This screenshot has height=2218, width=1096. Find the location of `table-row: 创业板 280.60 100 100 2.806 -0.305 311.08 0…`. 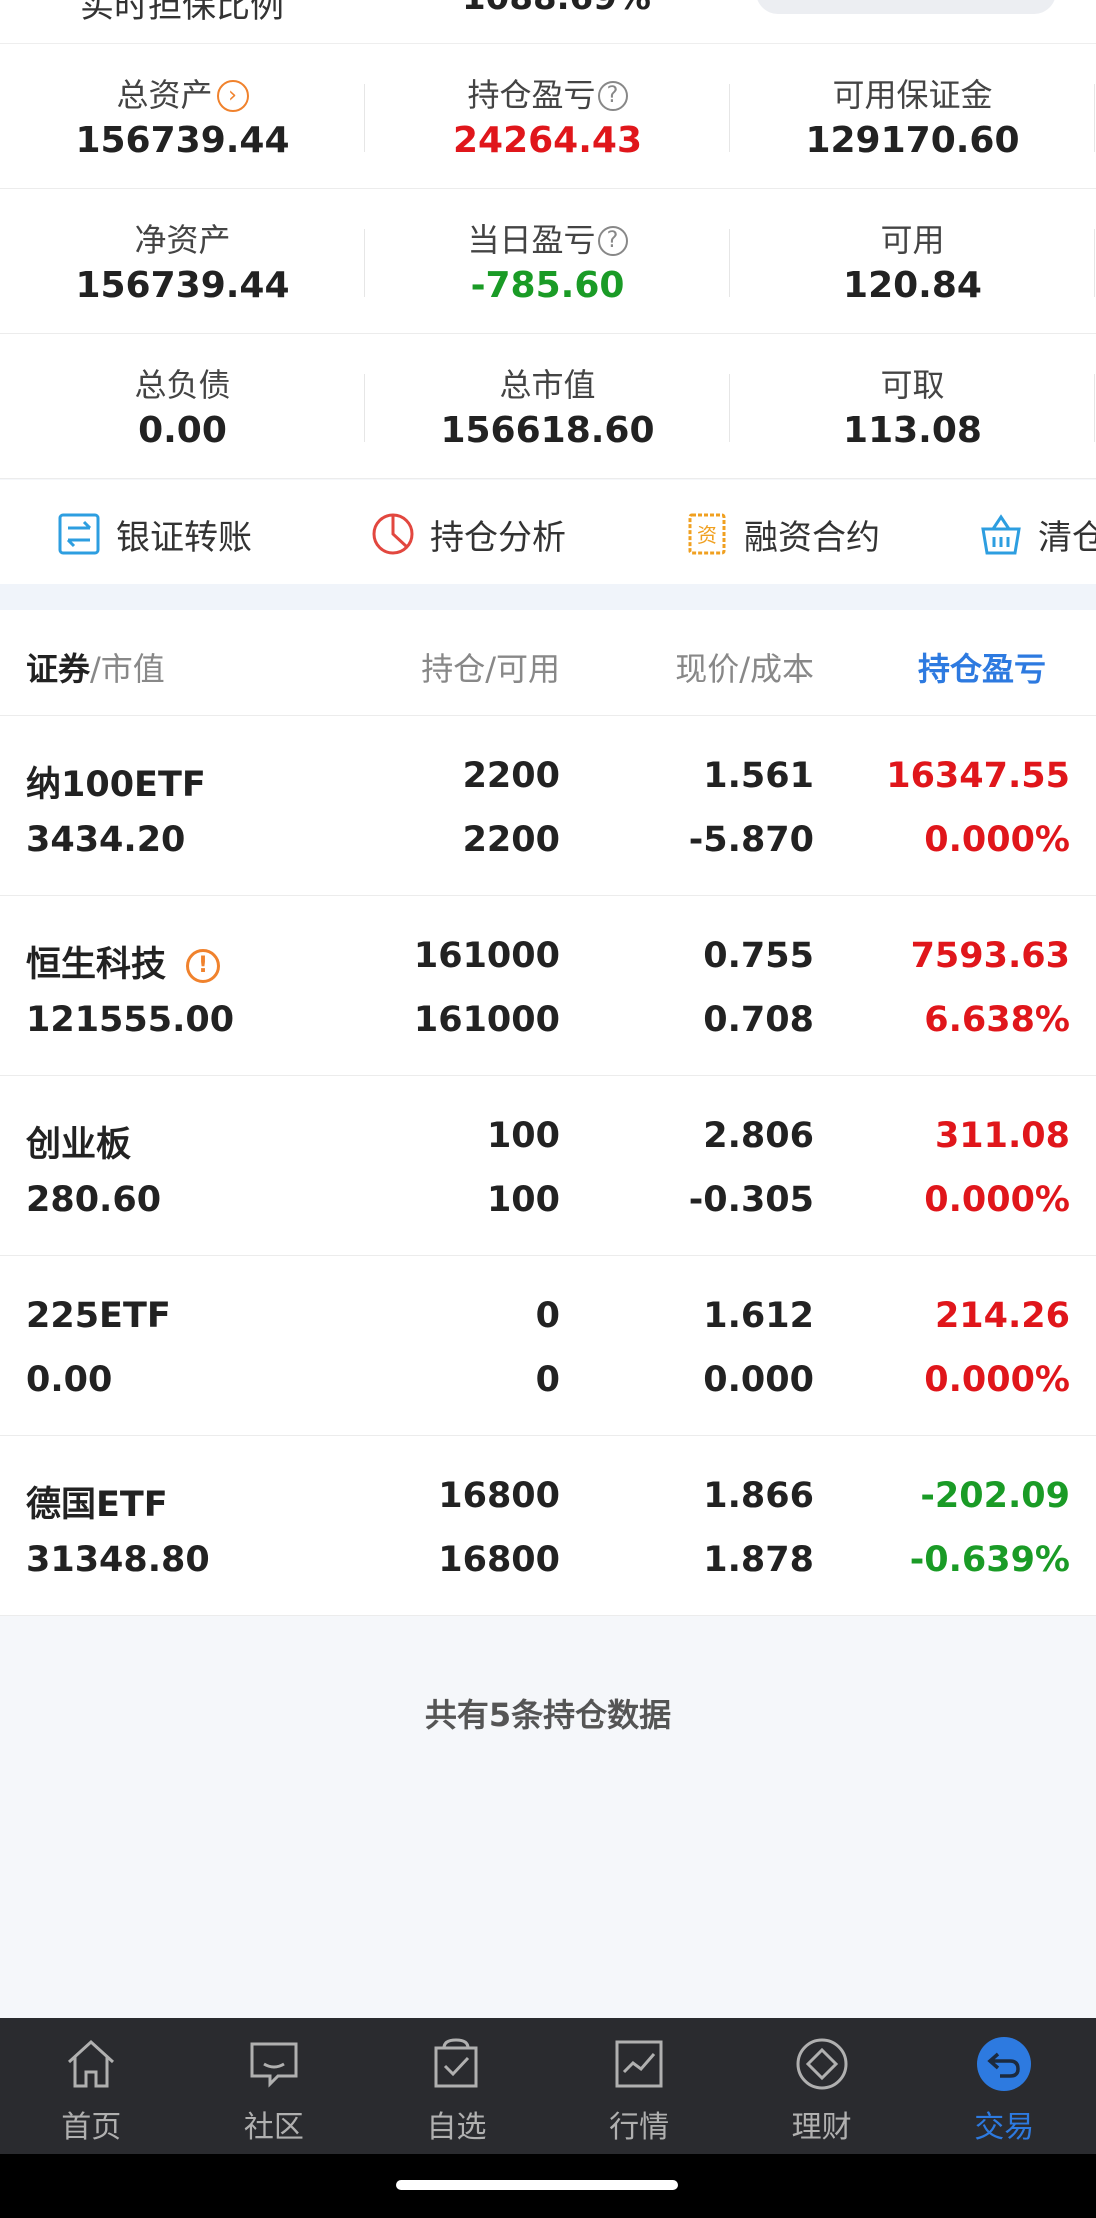

table-row: 创业板 280.60 100 100 2.806 -0.305 311.08 0… is located at coordinates (548, 1166).